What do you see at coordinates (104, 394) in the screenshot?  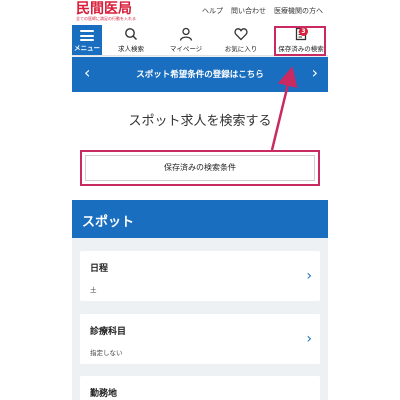 I see `field-title: 勤務地` at bounding box center [104, 394].